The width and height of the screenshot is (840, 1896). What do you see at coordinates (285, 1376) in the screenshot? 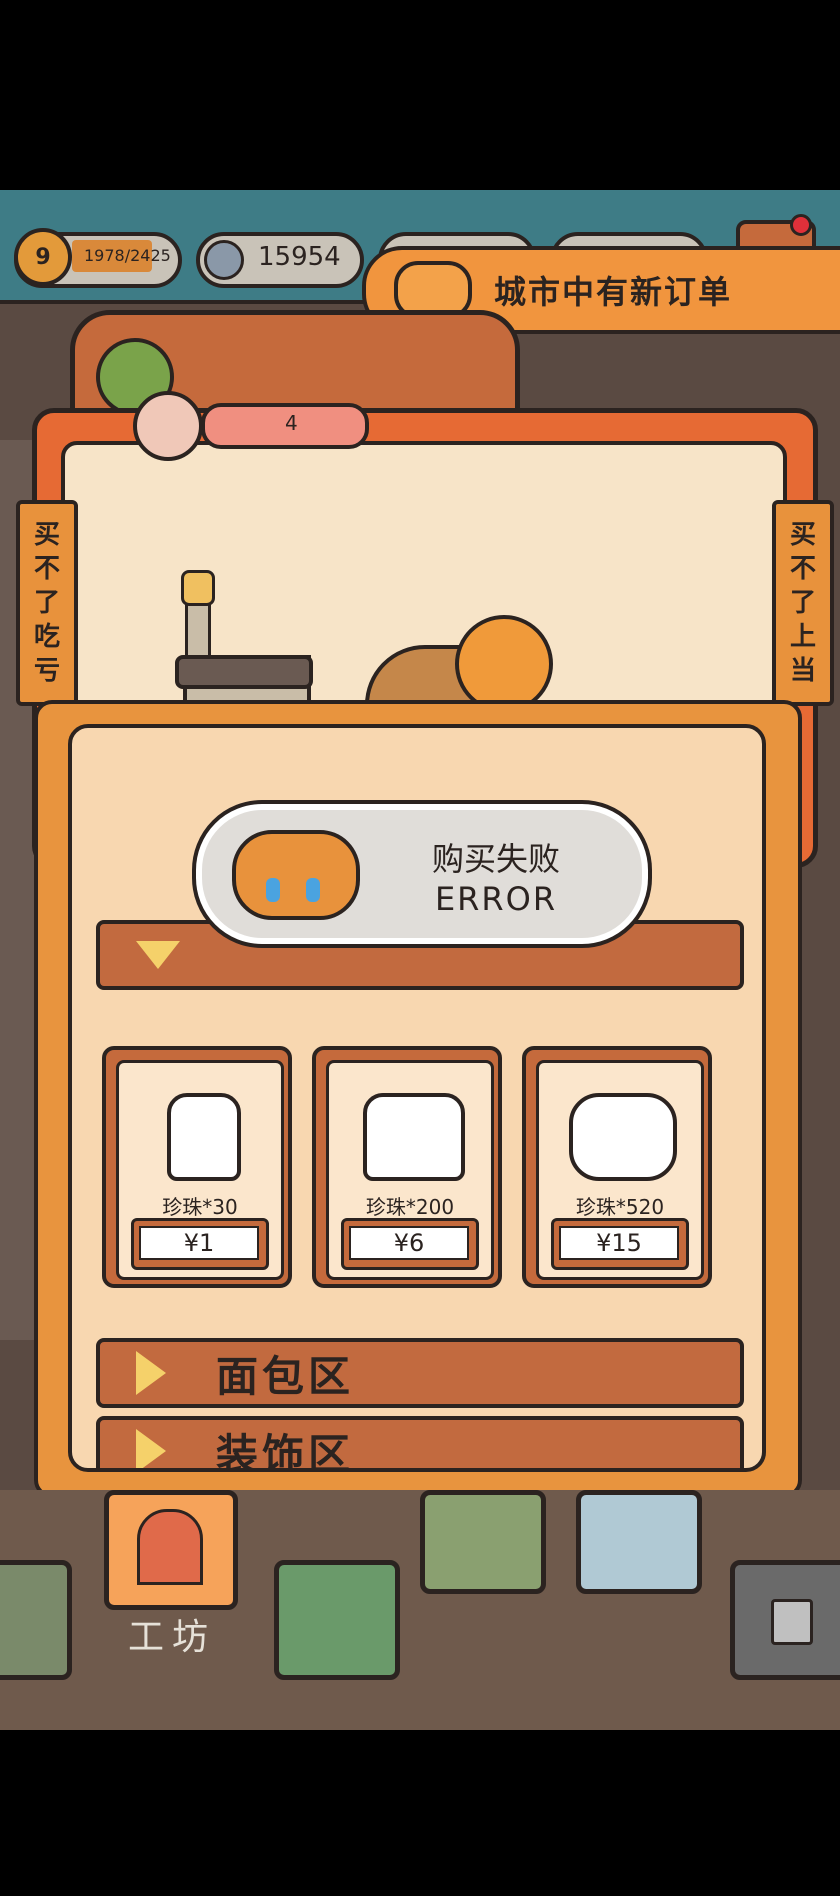
I see `section-bread-label: 面包区` at bounding box center [285, 1376].